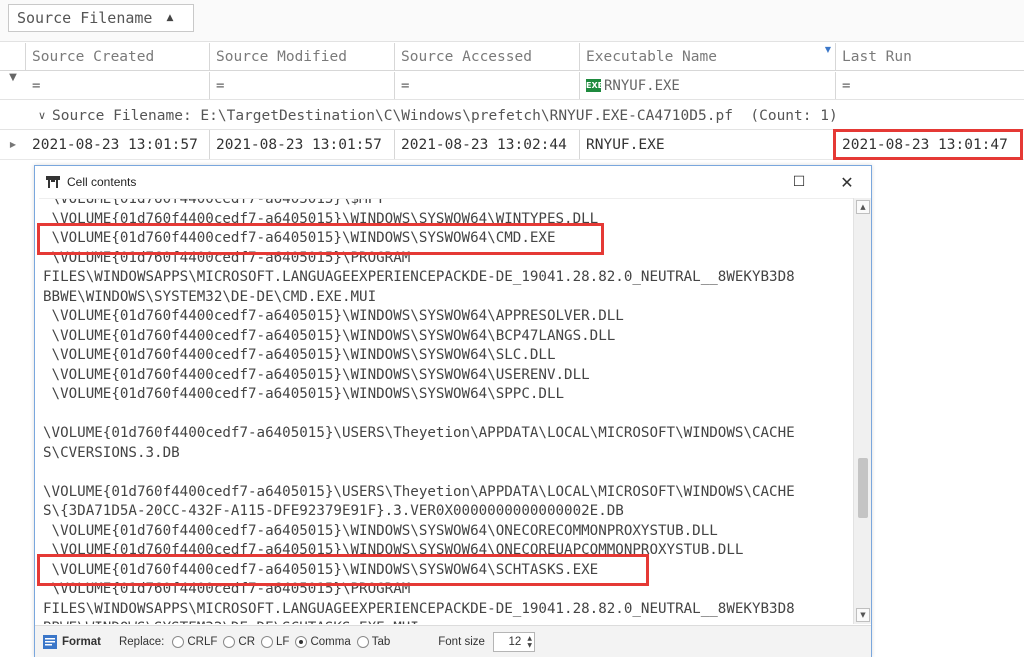 Image resolution: width=1024 pixels, height=657 pixels. I want to click on text-line: \VOLUME{01d760f4400cedf7-a6405015}\$MFT, so click(214, 202).